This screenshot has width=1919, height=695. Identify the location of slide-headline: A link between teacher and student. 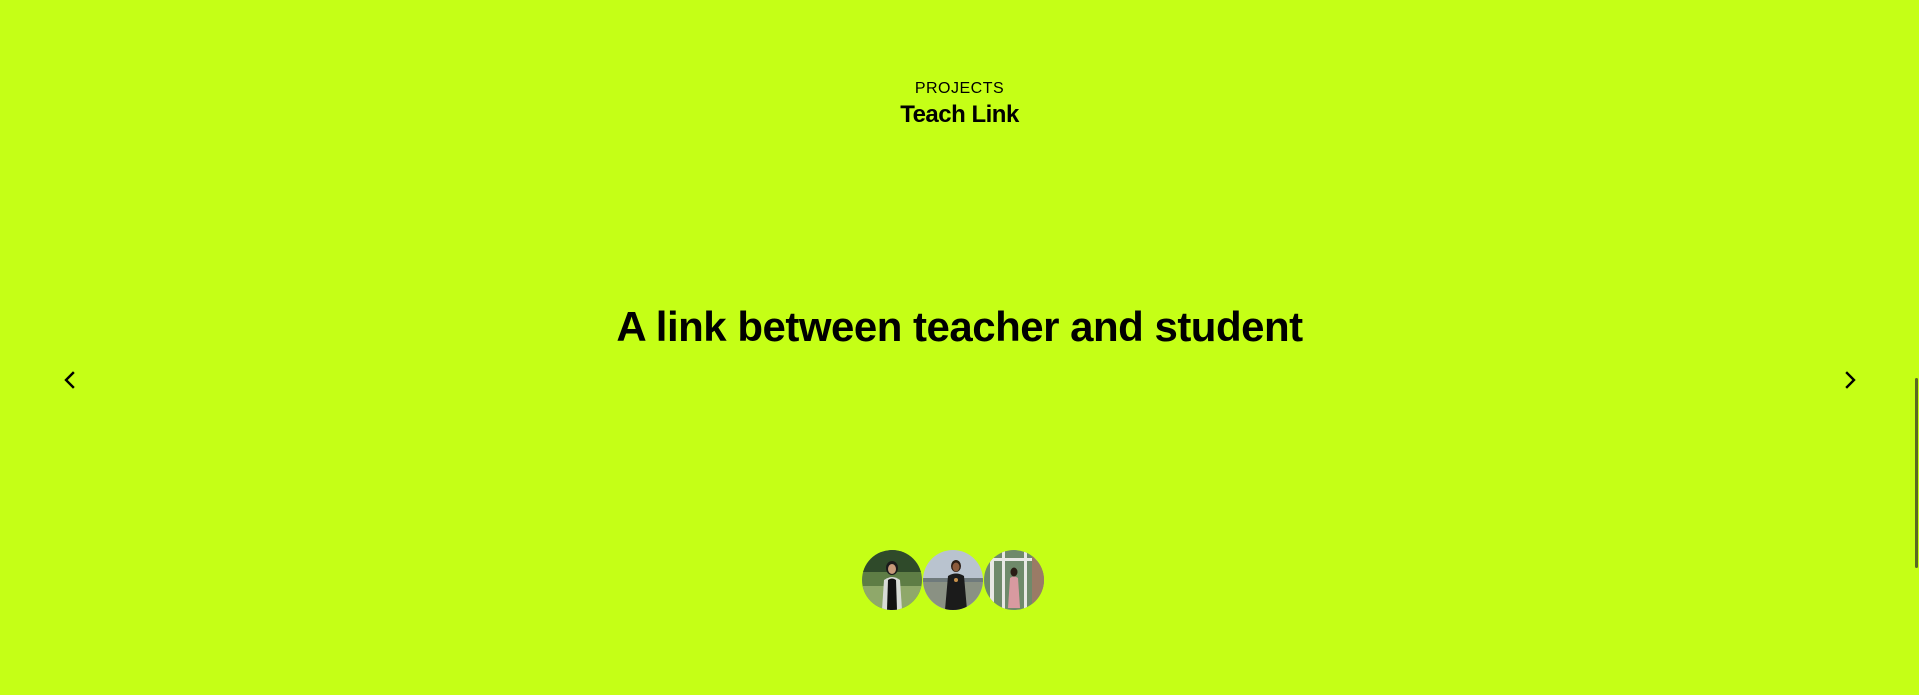
(959, 326).